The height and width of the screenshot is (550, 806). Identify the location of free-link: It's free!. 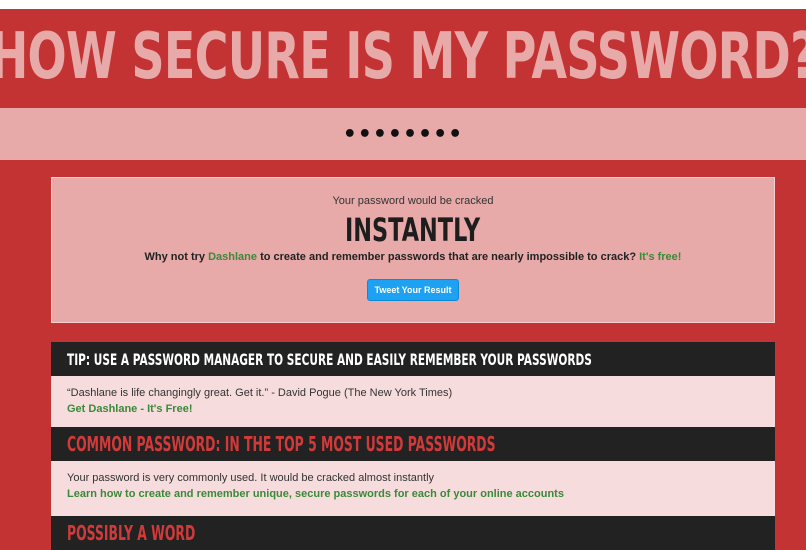
(660, 257).